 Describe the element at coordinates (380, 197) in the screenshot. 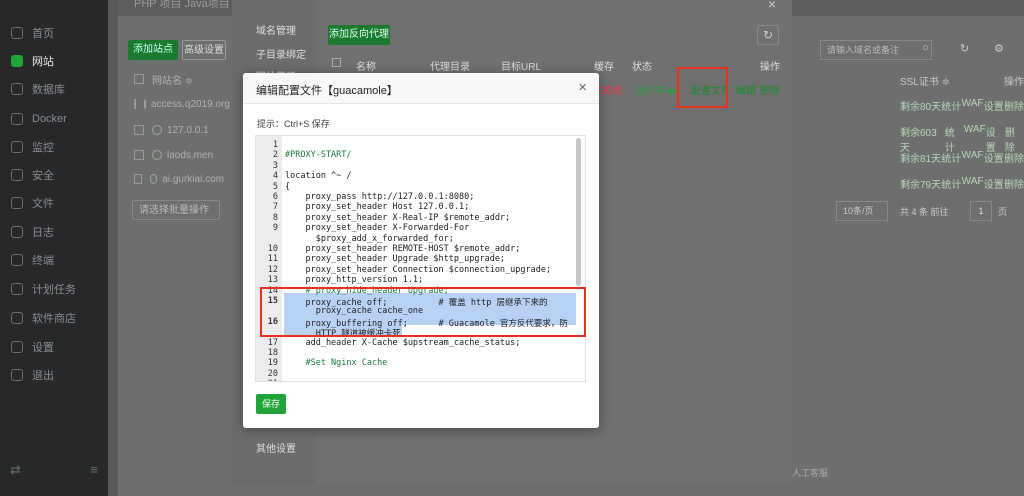

I see `code-line: proxy_pass http://127.0.0.1:8080;` at that location.